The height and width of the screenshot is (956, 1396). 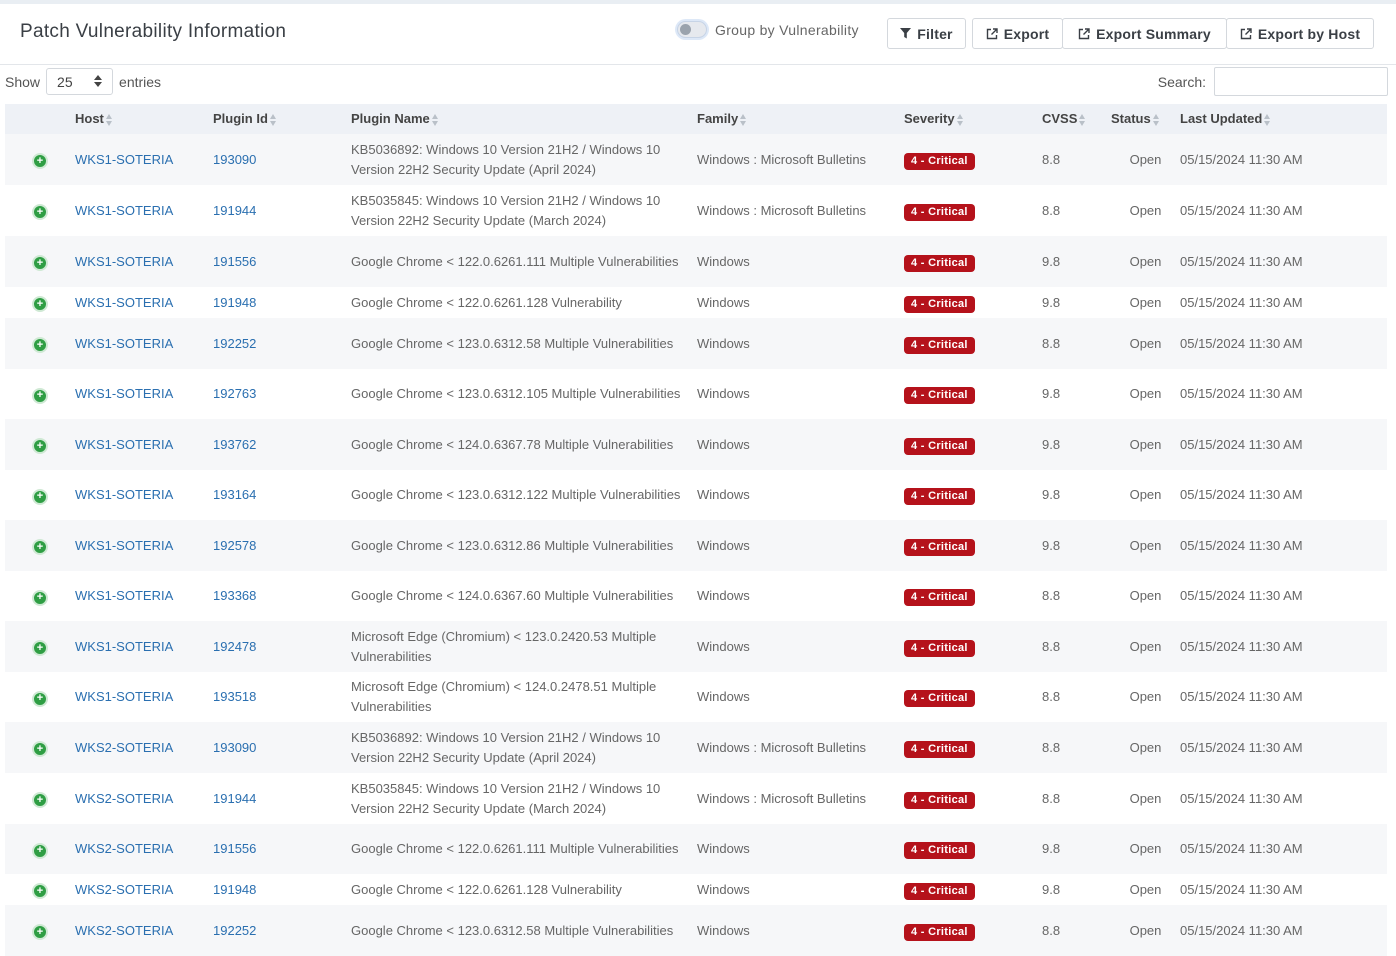 I want to click on export-by-host-button: Export by Host, so click(x=1300, y=33).